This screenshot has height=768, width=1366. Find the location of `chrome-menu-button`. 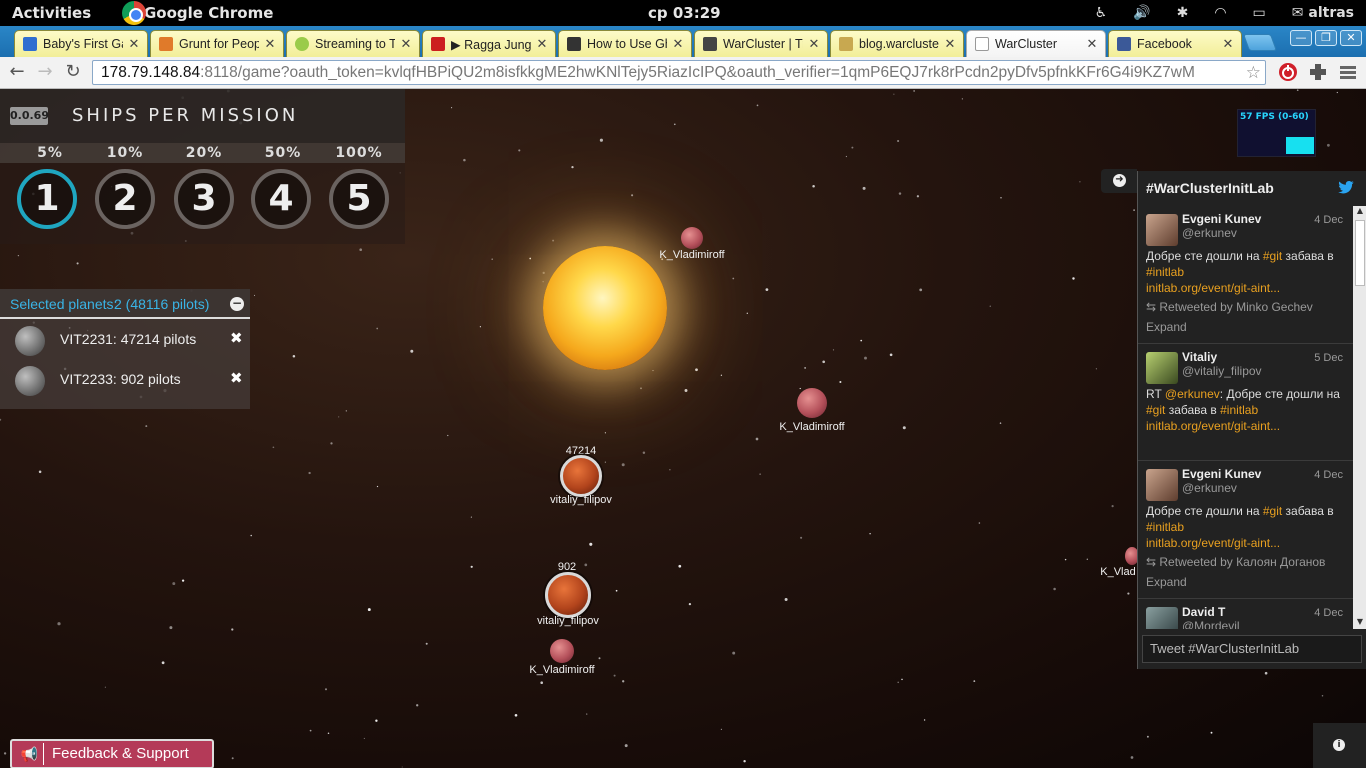

chrome-menu-button is located at coordinates (1348, 72).